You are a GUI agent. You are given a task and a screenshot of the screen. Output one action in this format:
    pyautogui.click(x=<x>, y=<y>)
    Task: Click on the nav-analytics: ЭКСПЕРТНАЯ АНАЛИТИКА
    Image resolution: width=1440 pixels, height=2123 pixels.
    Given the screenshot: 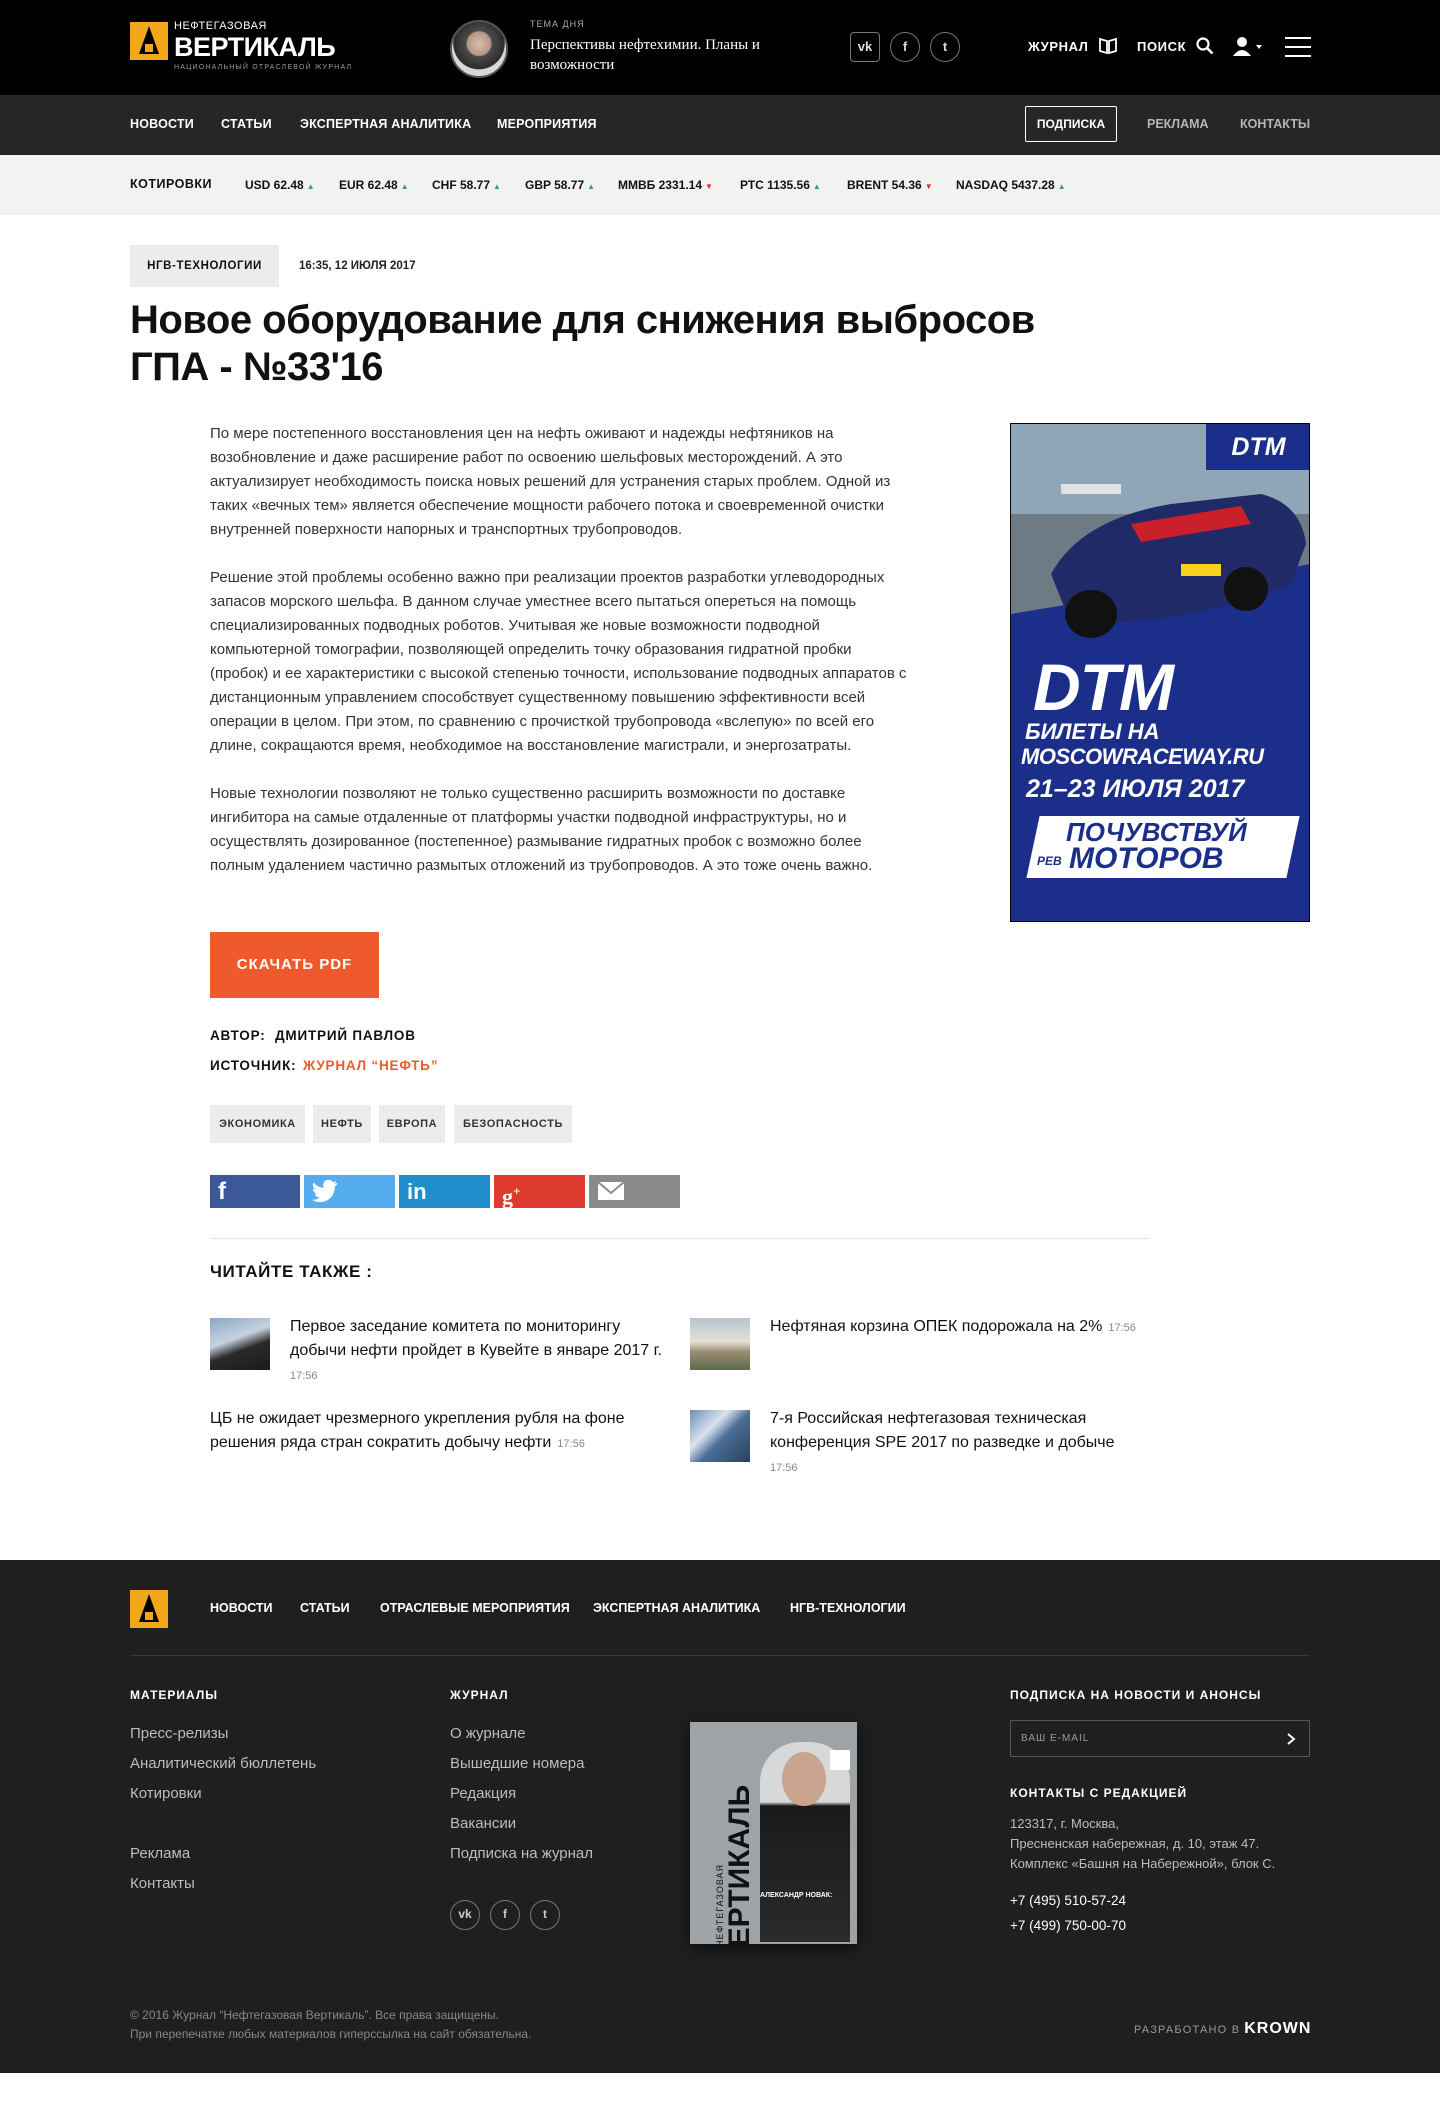 What is the action you would take?
    pyautogui.click(x=385, y=124)
    